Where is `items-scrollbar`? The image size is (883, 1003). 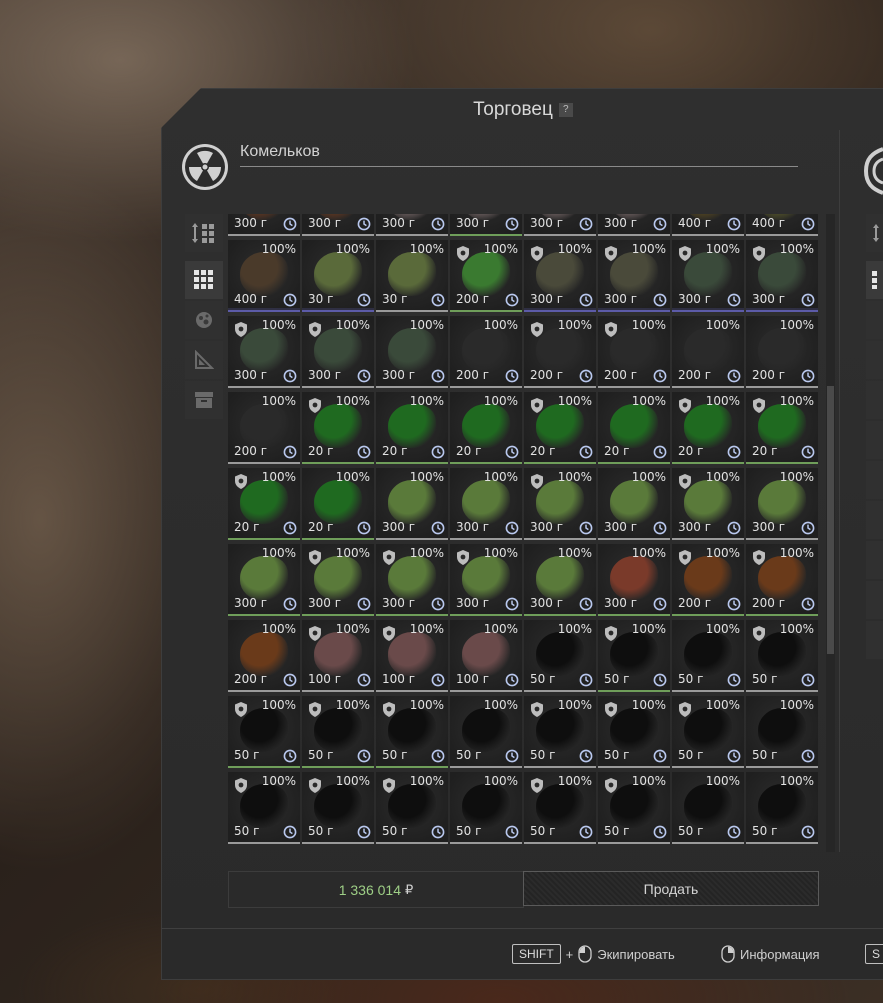 items-scrollbar is located at coordinates (830, 533).